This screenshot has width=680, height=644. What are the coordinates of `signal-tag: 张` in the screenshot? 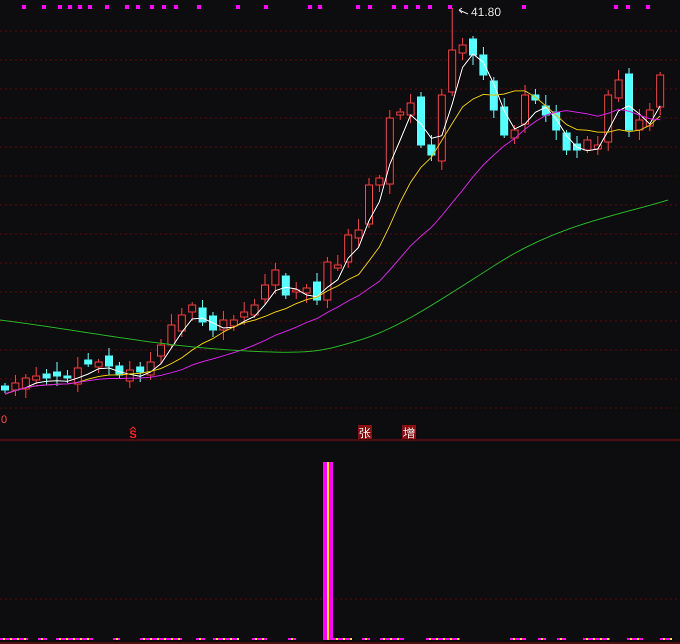 It's located at (365, 432).